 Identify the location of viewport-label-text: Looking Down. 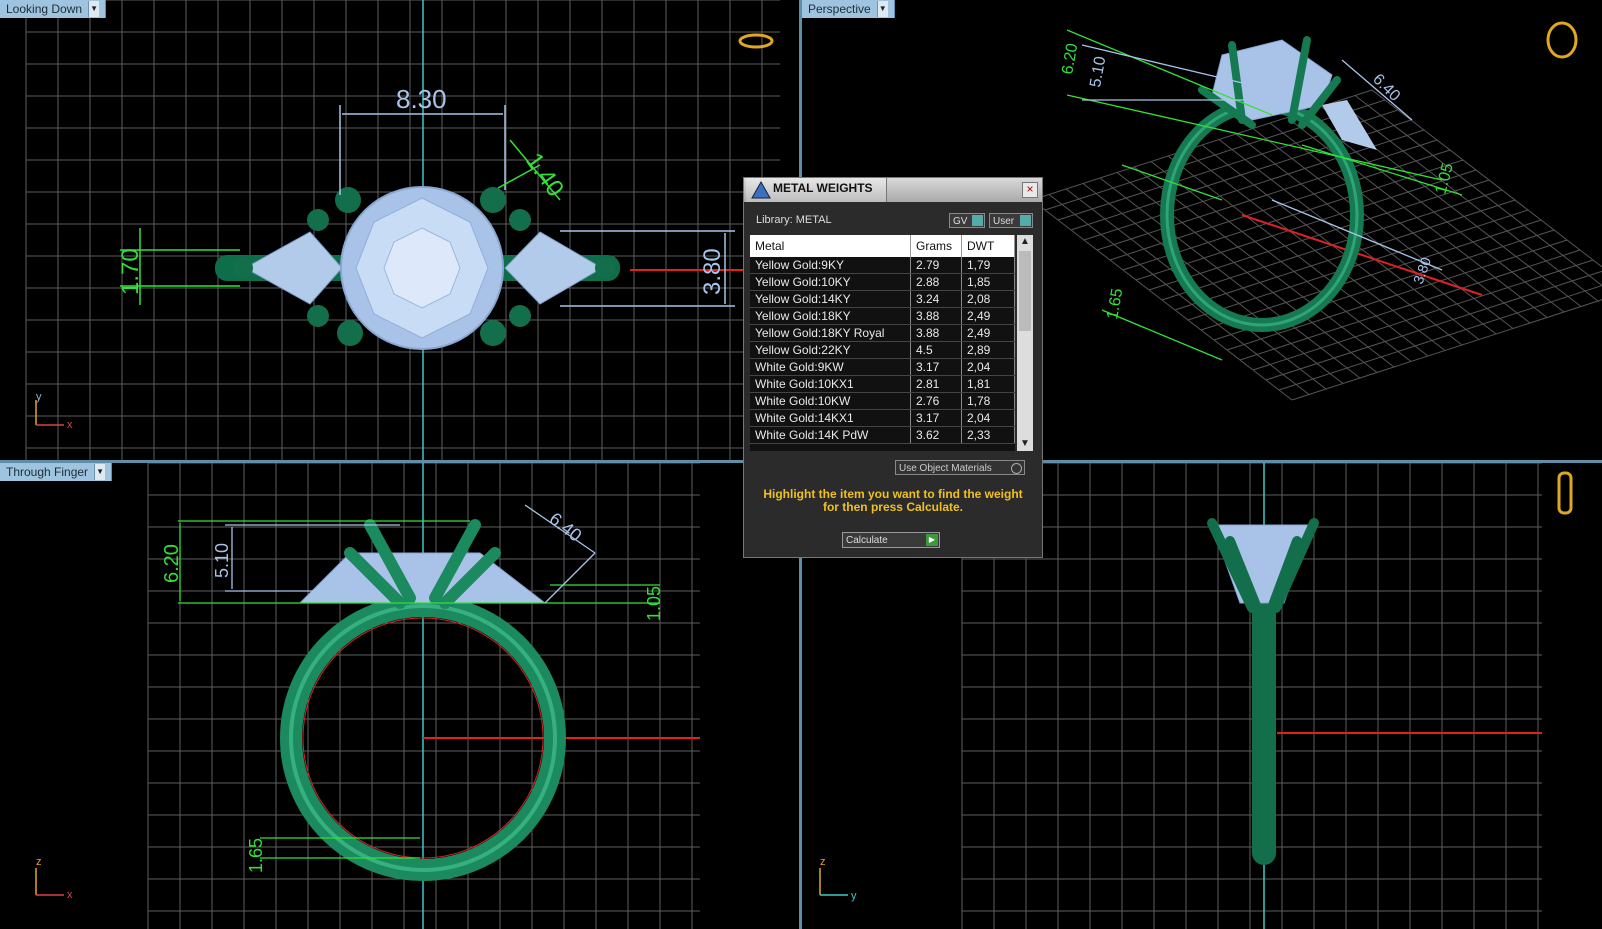
(44, 9).